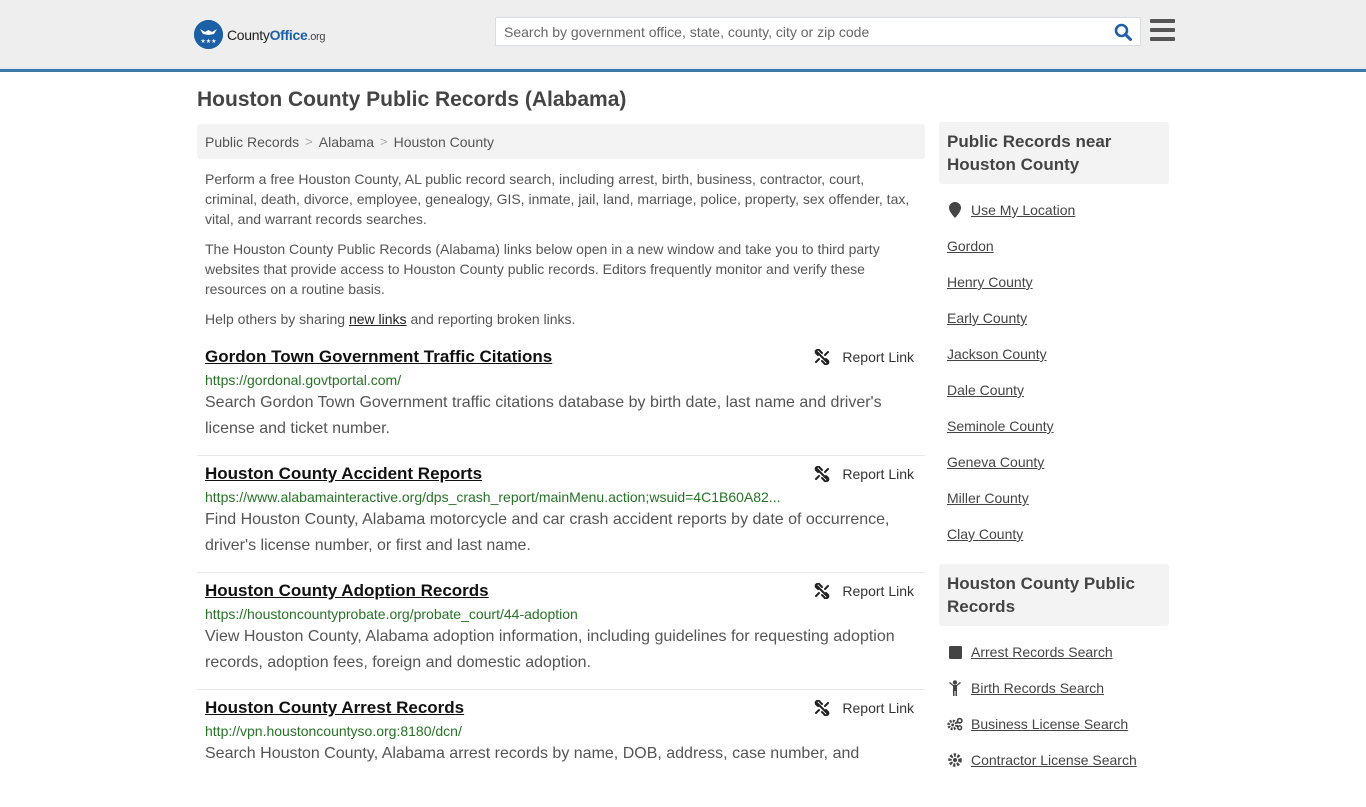 Image resolution: width=1366 pixels, height=807 pixels. I want to click on county-record-item: Arrest Records Search, so click(1054, 652).